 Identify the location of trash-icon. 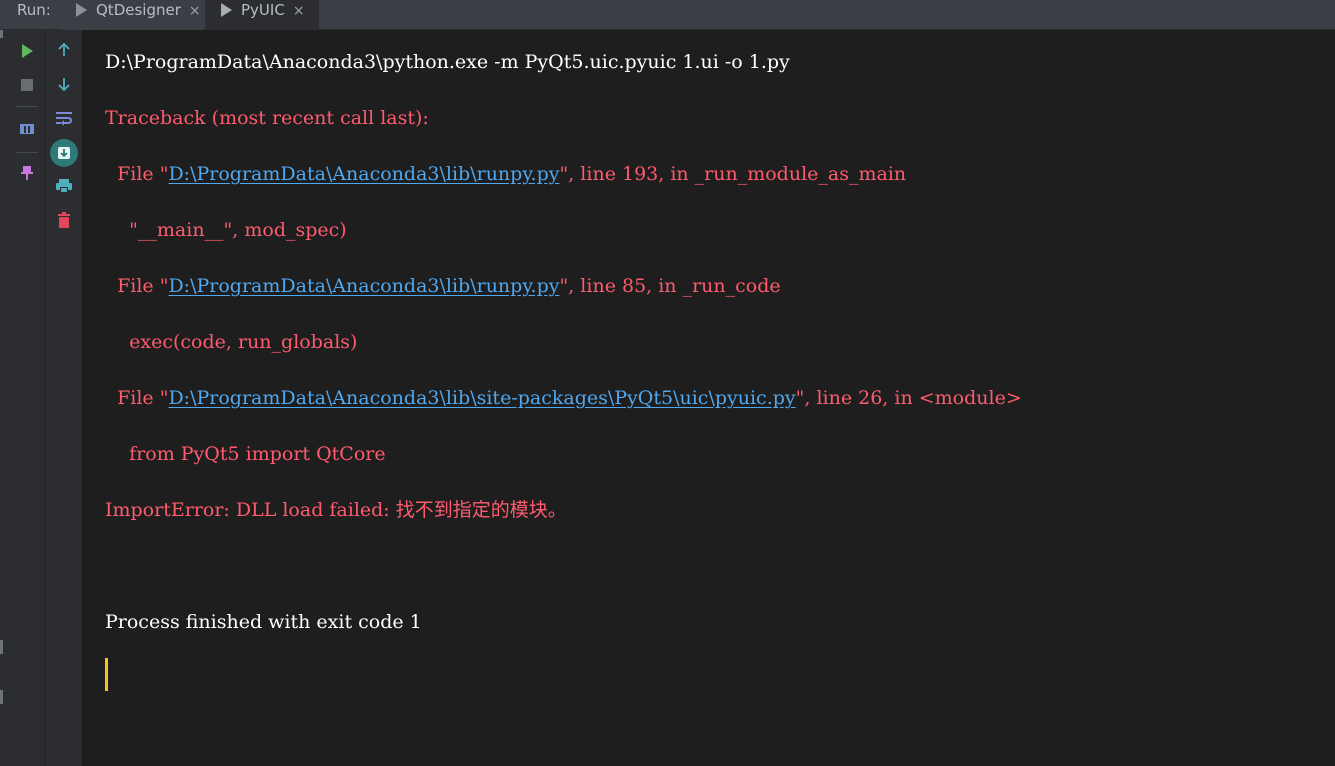
(64, 220).